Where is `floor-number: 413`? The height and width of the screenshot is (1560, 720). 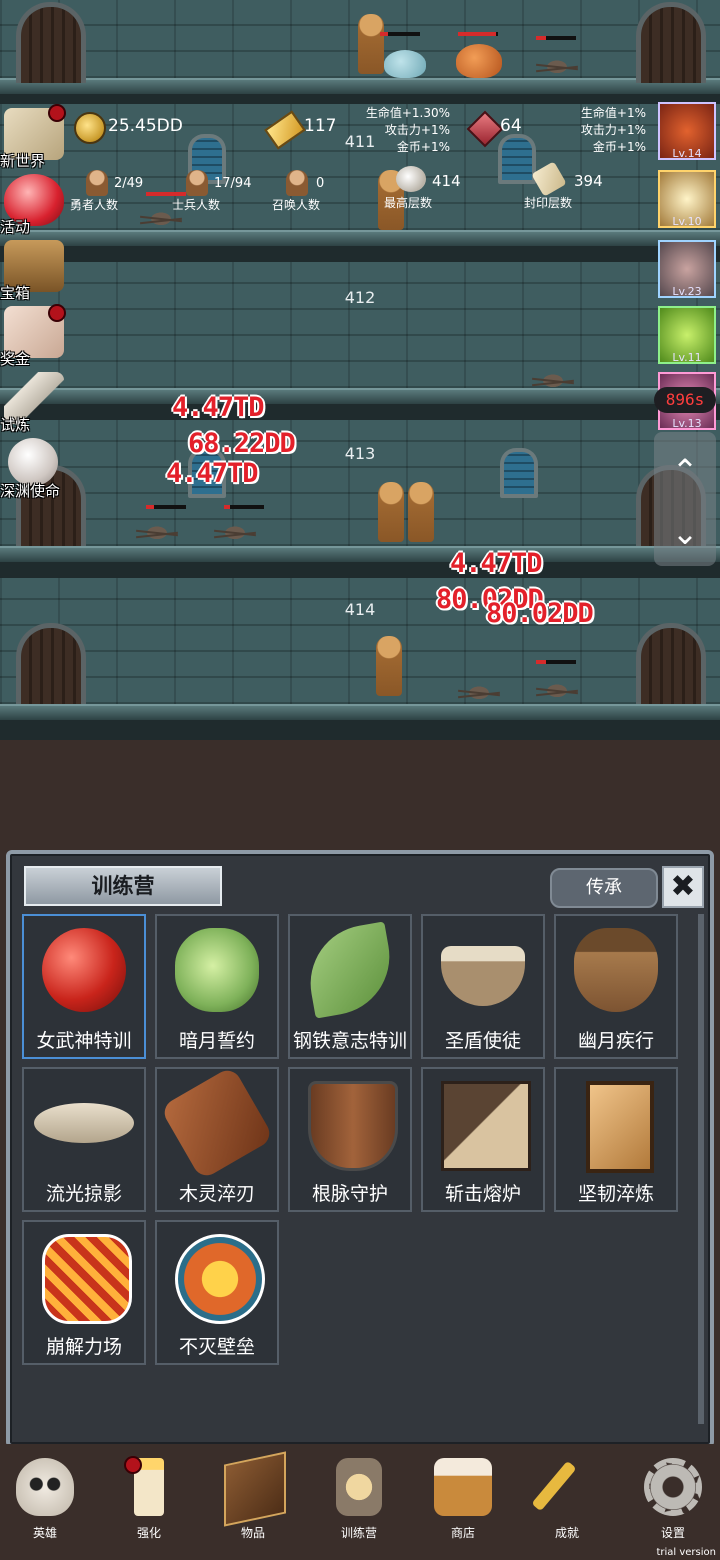
floor-number: 413 is located at coordinates (360, 453).